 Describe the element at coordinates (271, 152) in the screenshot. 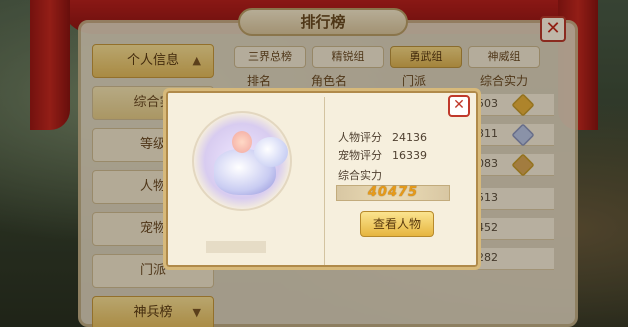

I see `pet-head-image` at that location.